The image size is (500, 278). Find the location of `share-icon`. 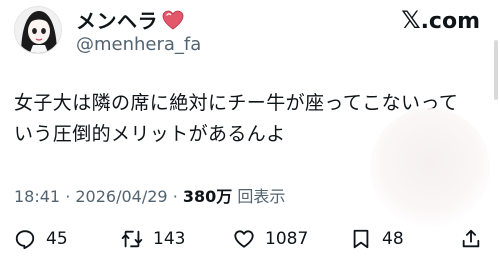

share-icon is located at coordinates (471, 239).